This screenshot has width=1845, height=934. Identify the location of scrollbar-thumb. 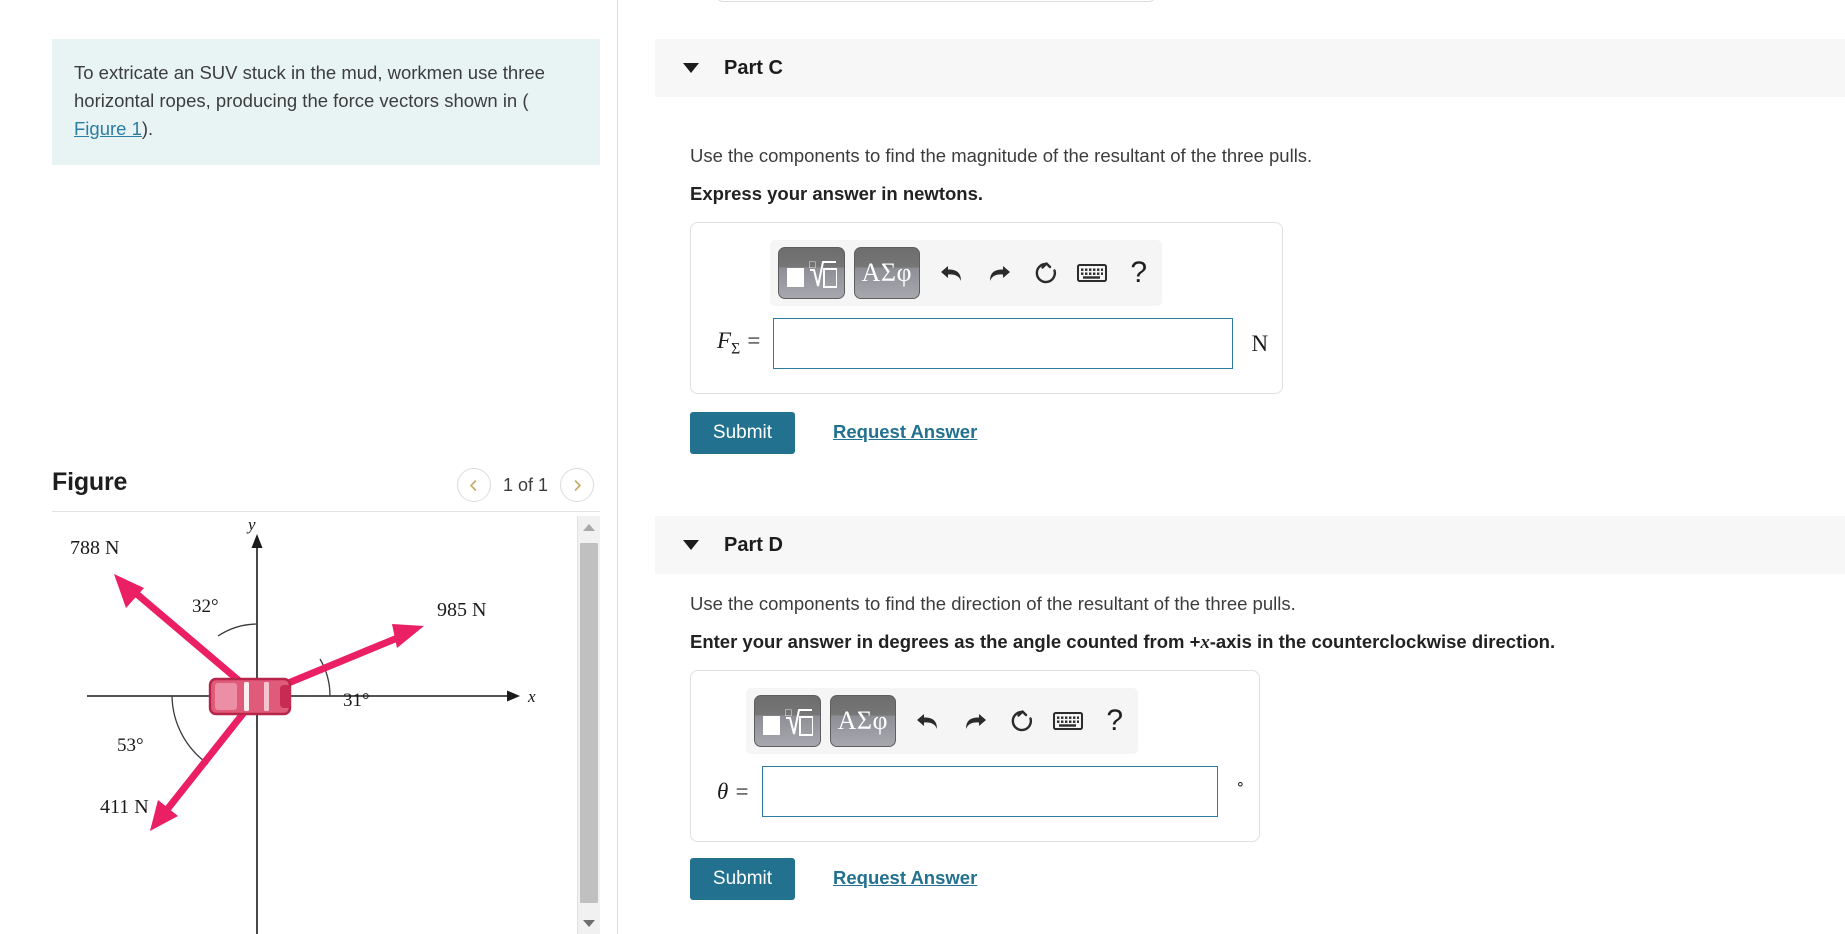
(589, 723).